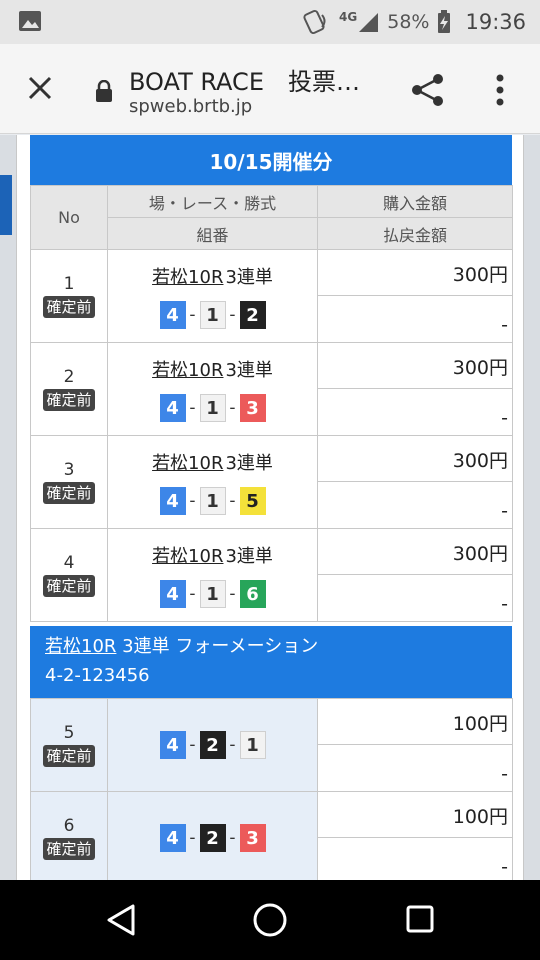  What do you see at coordinates (271, 662) in the screenshot?
I see `formation-header: 若松10R 3連単 フォーメーション 4-2-123456` at bounding box center [271, 662].